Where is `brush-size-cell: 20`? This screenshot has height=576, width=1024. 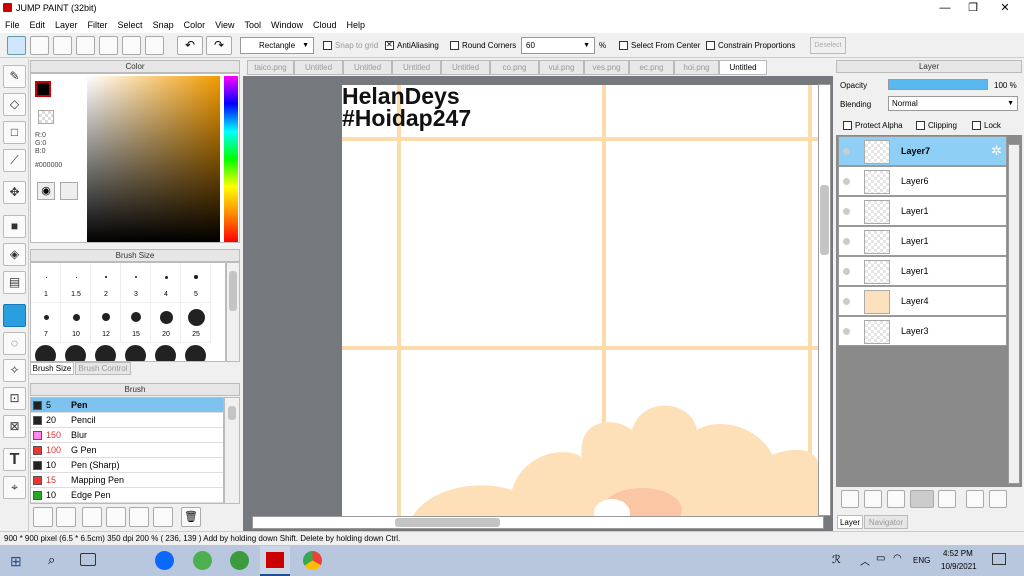 brush-size-cell: 20 is located at coordinates (166, 323).